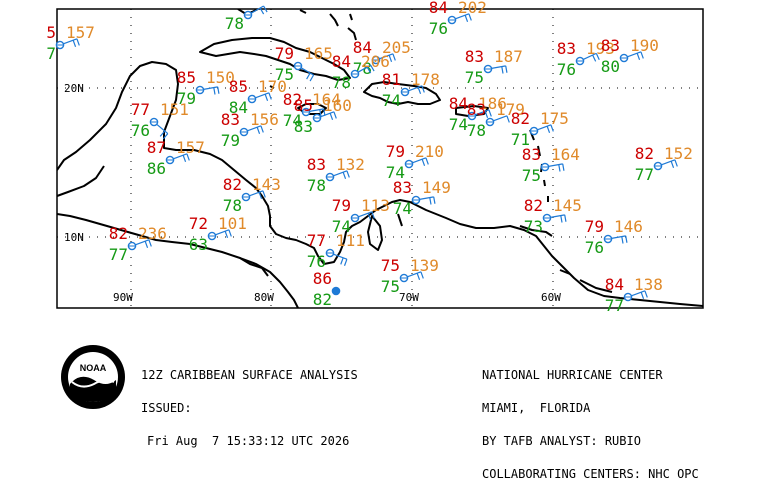 The width and height of the screenshot is (760, 491). I want to click on pressure-value: 138, so click(648, 284).